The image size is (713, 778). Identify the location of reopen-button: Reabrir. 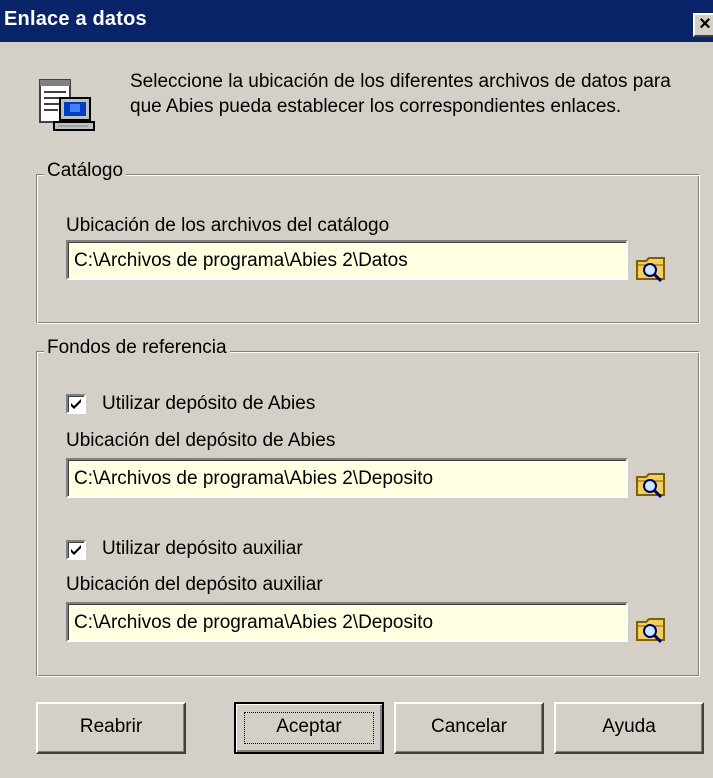
(111, 728).